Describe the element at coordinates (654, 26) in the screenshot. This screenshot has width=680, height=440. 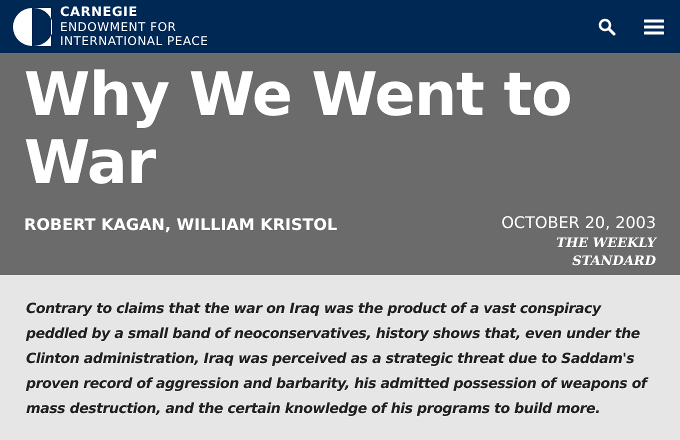
I see `menu-icon` at that location.